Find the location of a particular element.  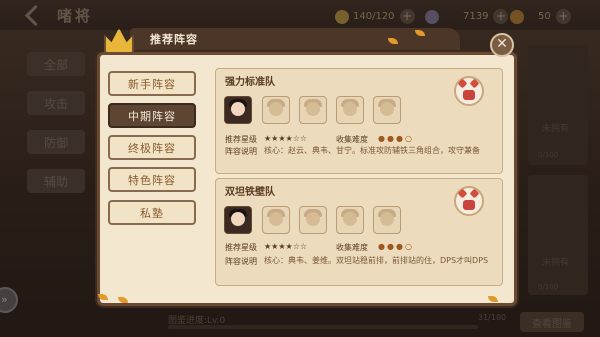

lineup-name: 双坦铁壁队 is located at coordinates (250, 192).